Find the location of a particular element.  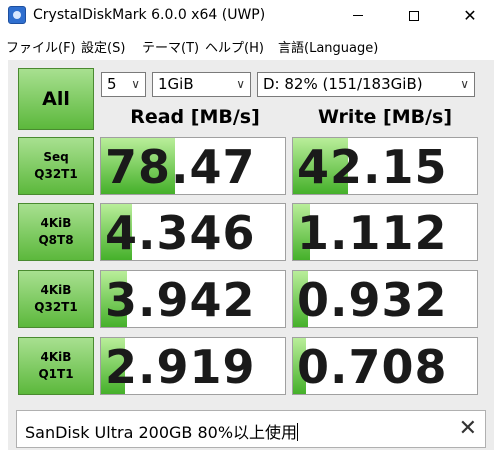

menu-help: ヘルプ(H) is located at coordinates (234, 46).